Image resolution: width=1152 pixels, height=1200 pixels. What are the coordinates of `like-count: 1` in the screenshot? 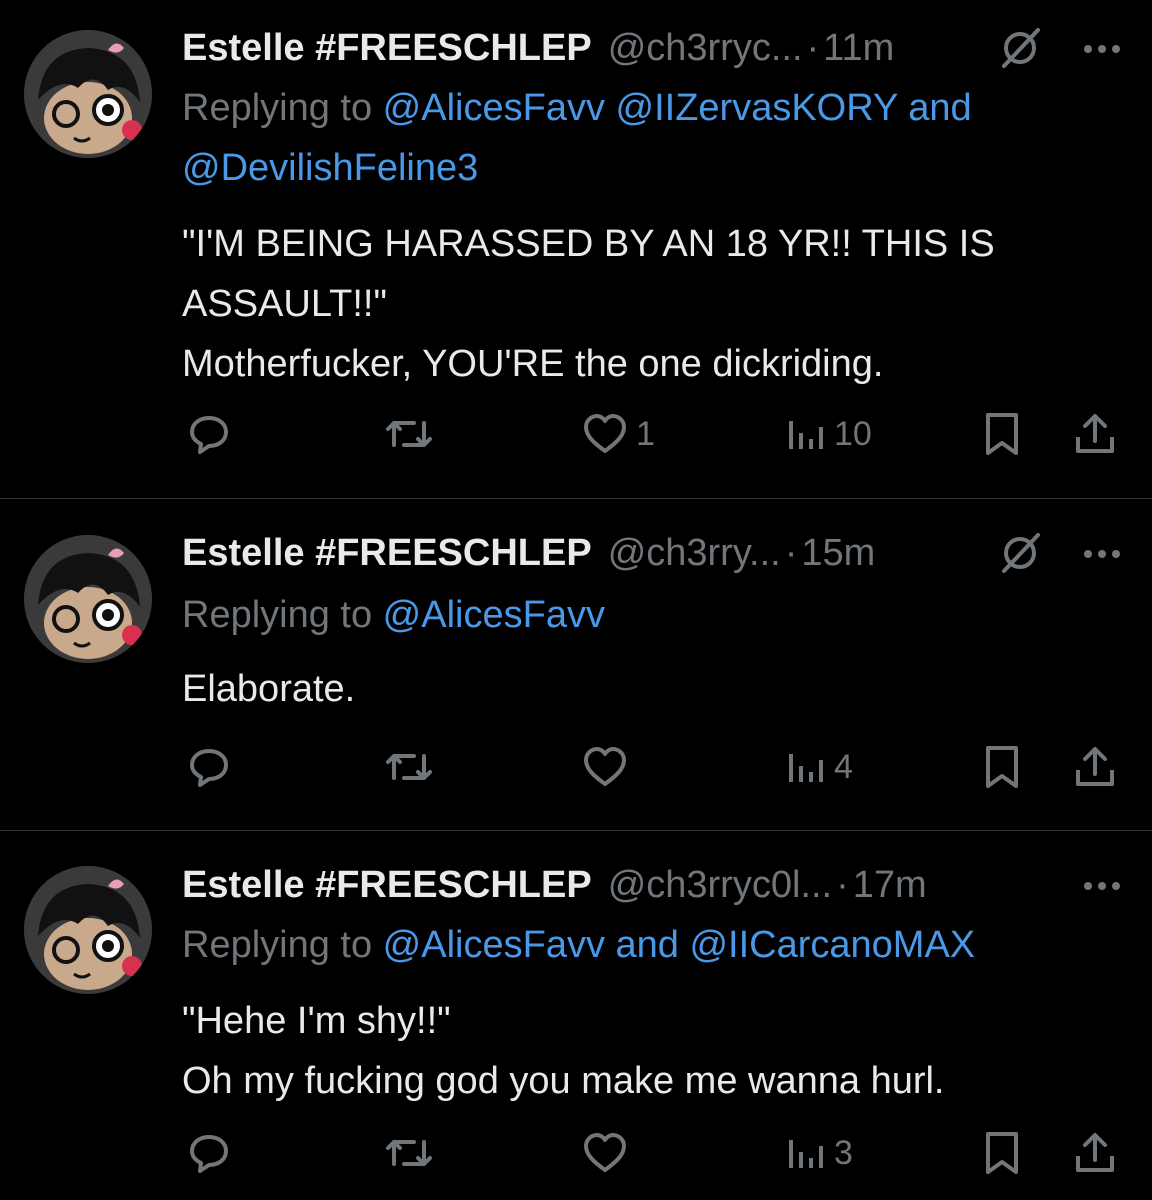 It's located at (645, 433).